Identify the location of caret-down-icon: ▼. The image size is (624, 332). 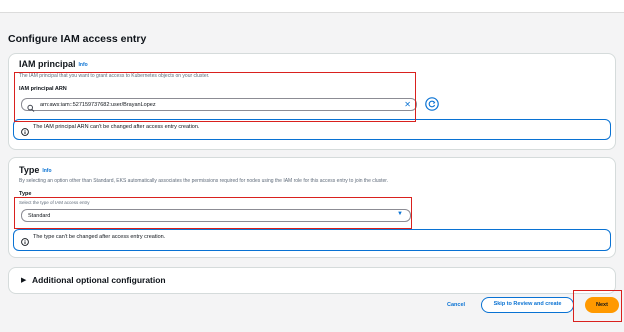
(400, 214).